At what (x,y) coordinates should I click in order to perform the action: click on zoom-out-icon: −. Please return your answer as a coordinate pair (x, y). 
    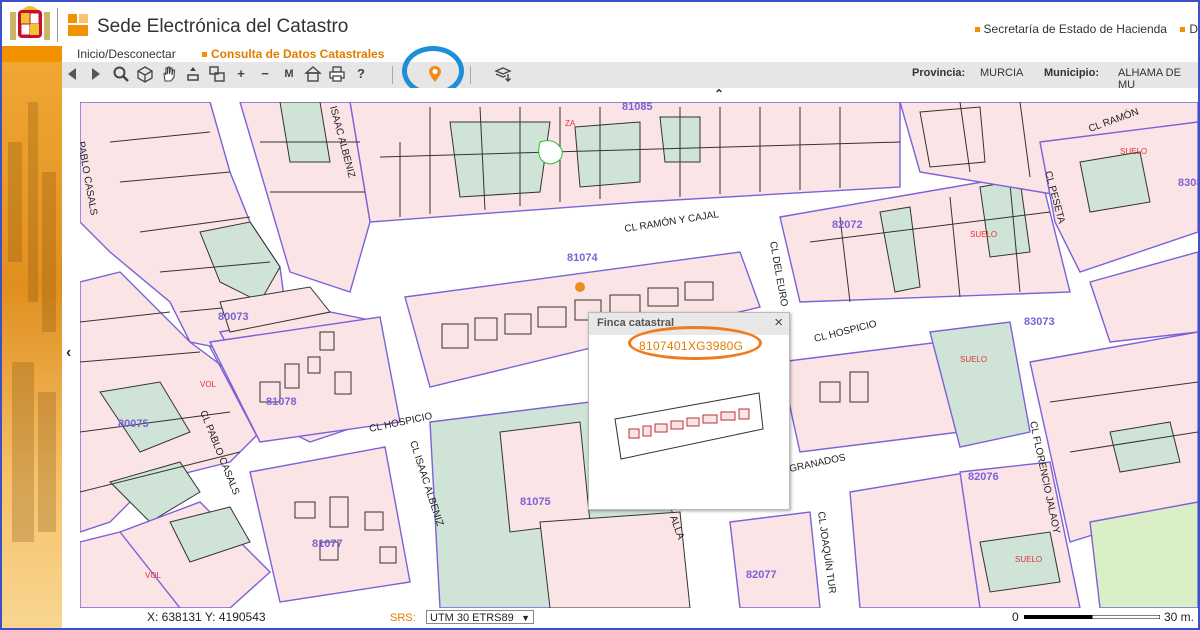
    Looking at the image, I should click on (265, 74).